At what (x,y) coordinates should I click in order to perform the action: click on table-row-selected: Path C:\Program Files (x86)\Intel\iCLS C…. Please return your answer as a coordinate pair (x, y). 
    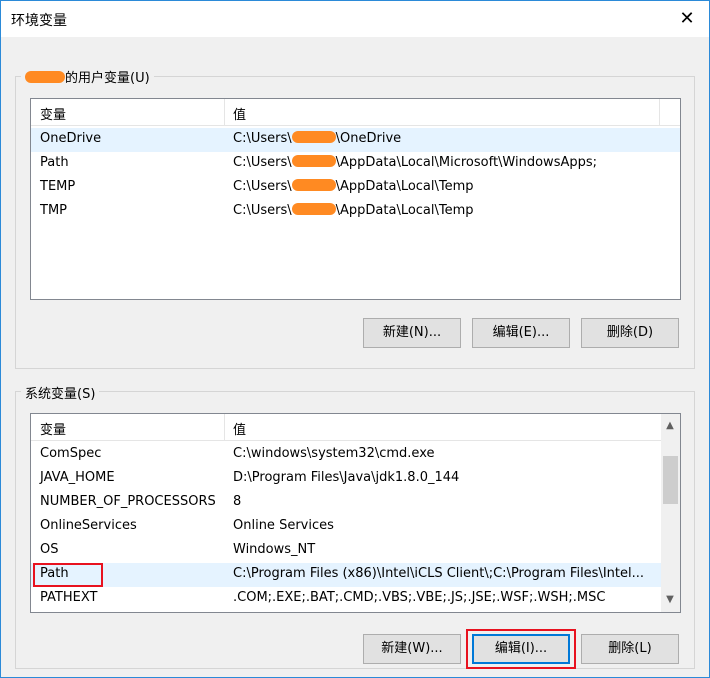
    Looking at the image, I should click on (346, 575).